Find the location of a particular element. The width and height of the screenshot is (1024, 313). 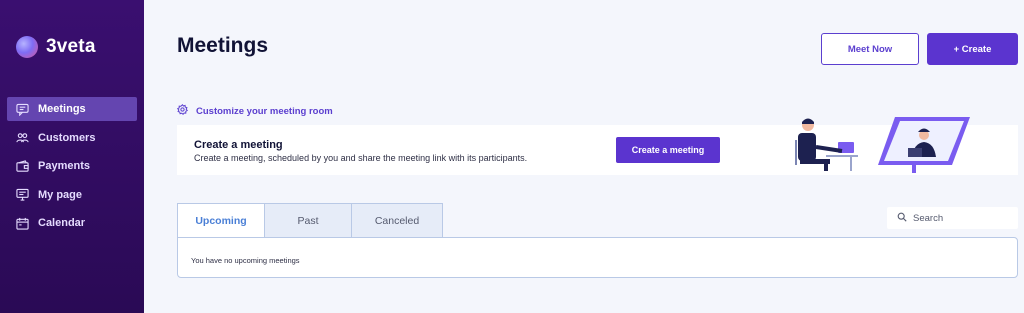

sidebar-item-my-page: My page is located at coordinates (72, 195).